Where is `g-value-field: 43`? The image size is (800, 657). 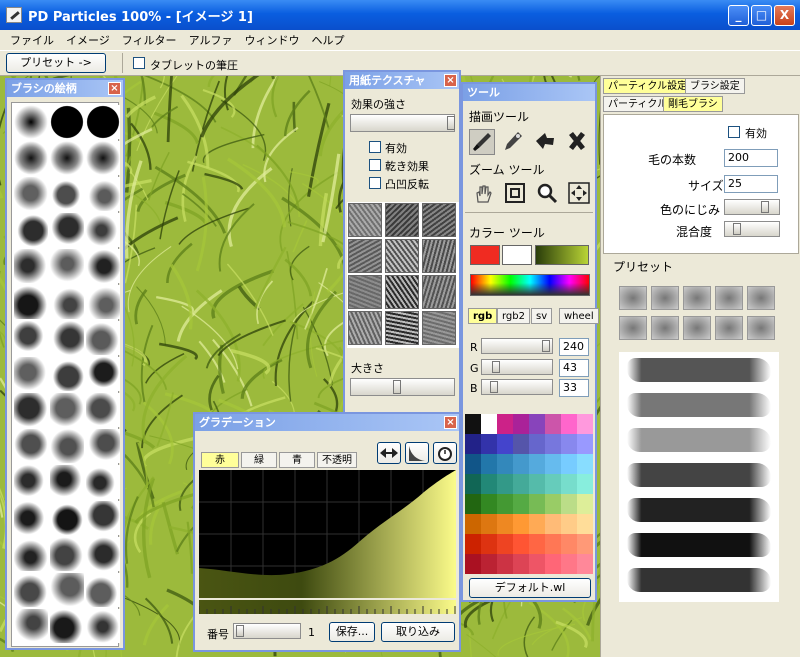
g-value-field: 43 is located at coordinates (574, 368).